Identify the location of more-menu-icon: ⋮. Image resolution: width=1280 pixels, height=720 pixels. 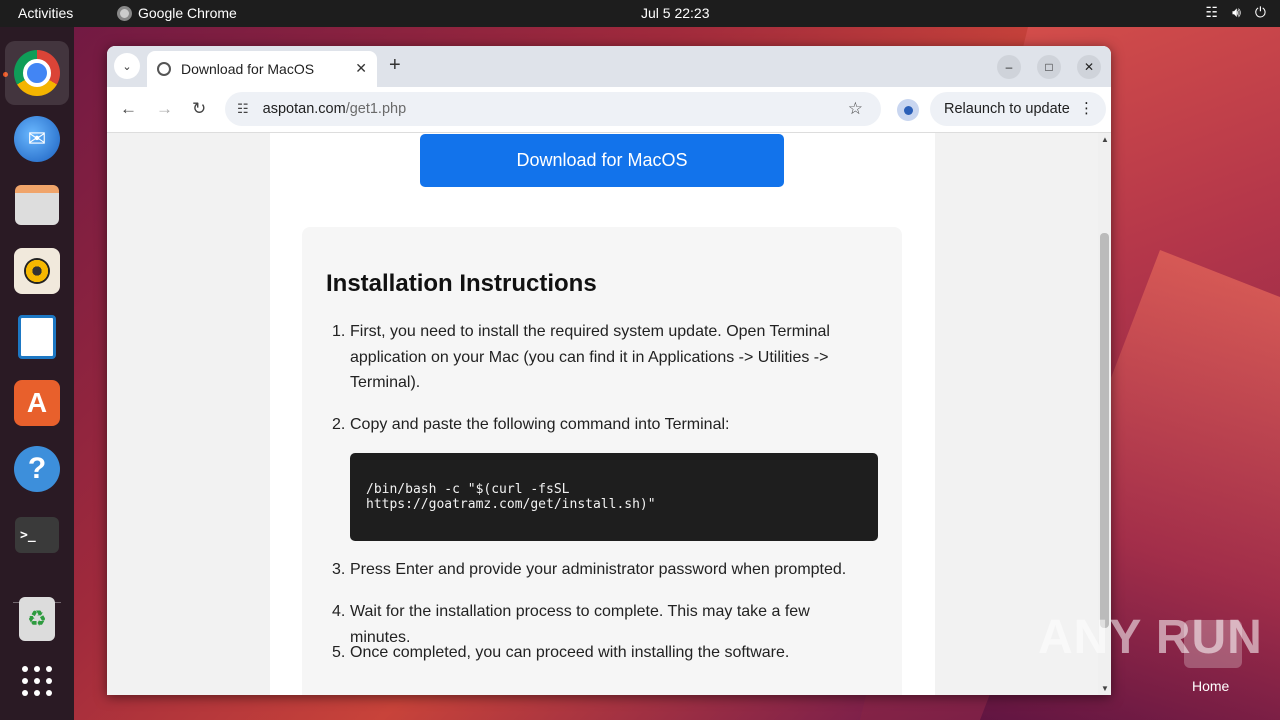
(1086, 108).